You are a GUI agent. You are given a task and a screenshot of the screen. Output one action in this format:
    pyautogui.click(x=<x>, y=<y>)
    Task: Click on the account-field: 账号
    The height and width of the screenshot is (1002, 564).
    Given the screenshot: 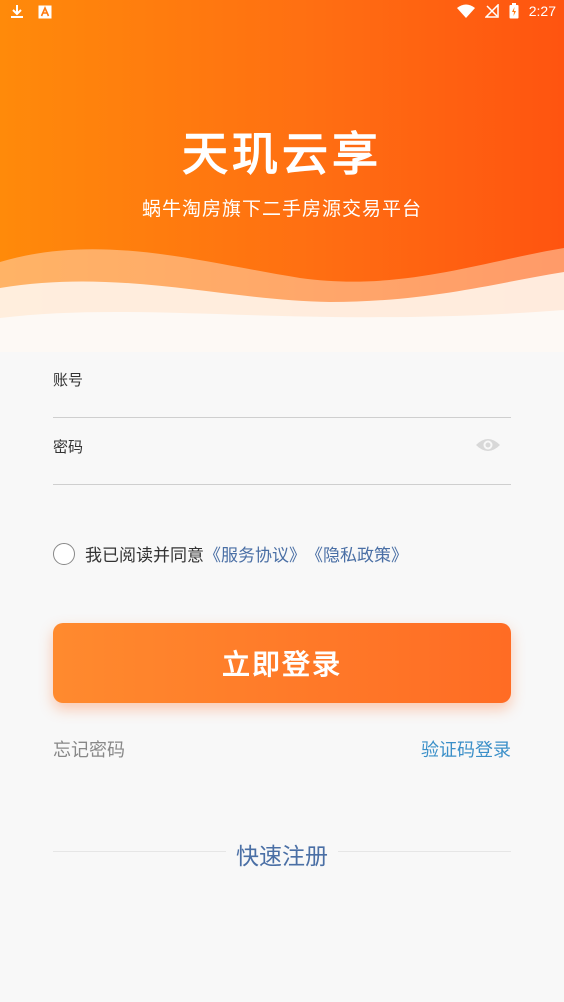 What is the action you would take?
    pyautogui.click(x=282, y=387)
    